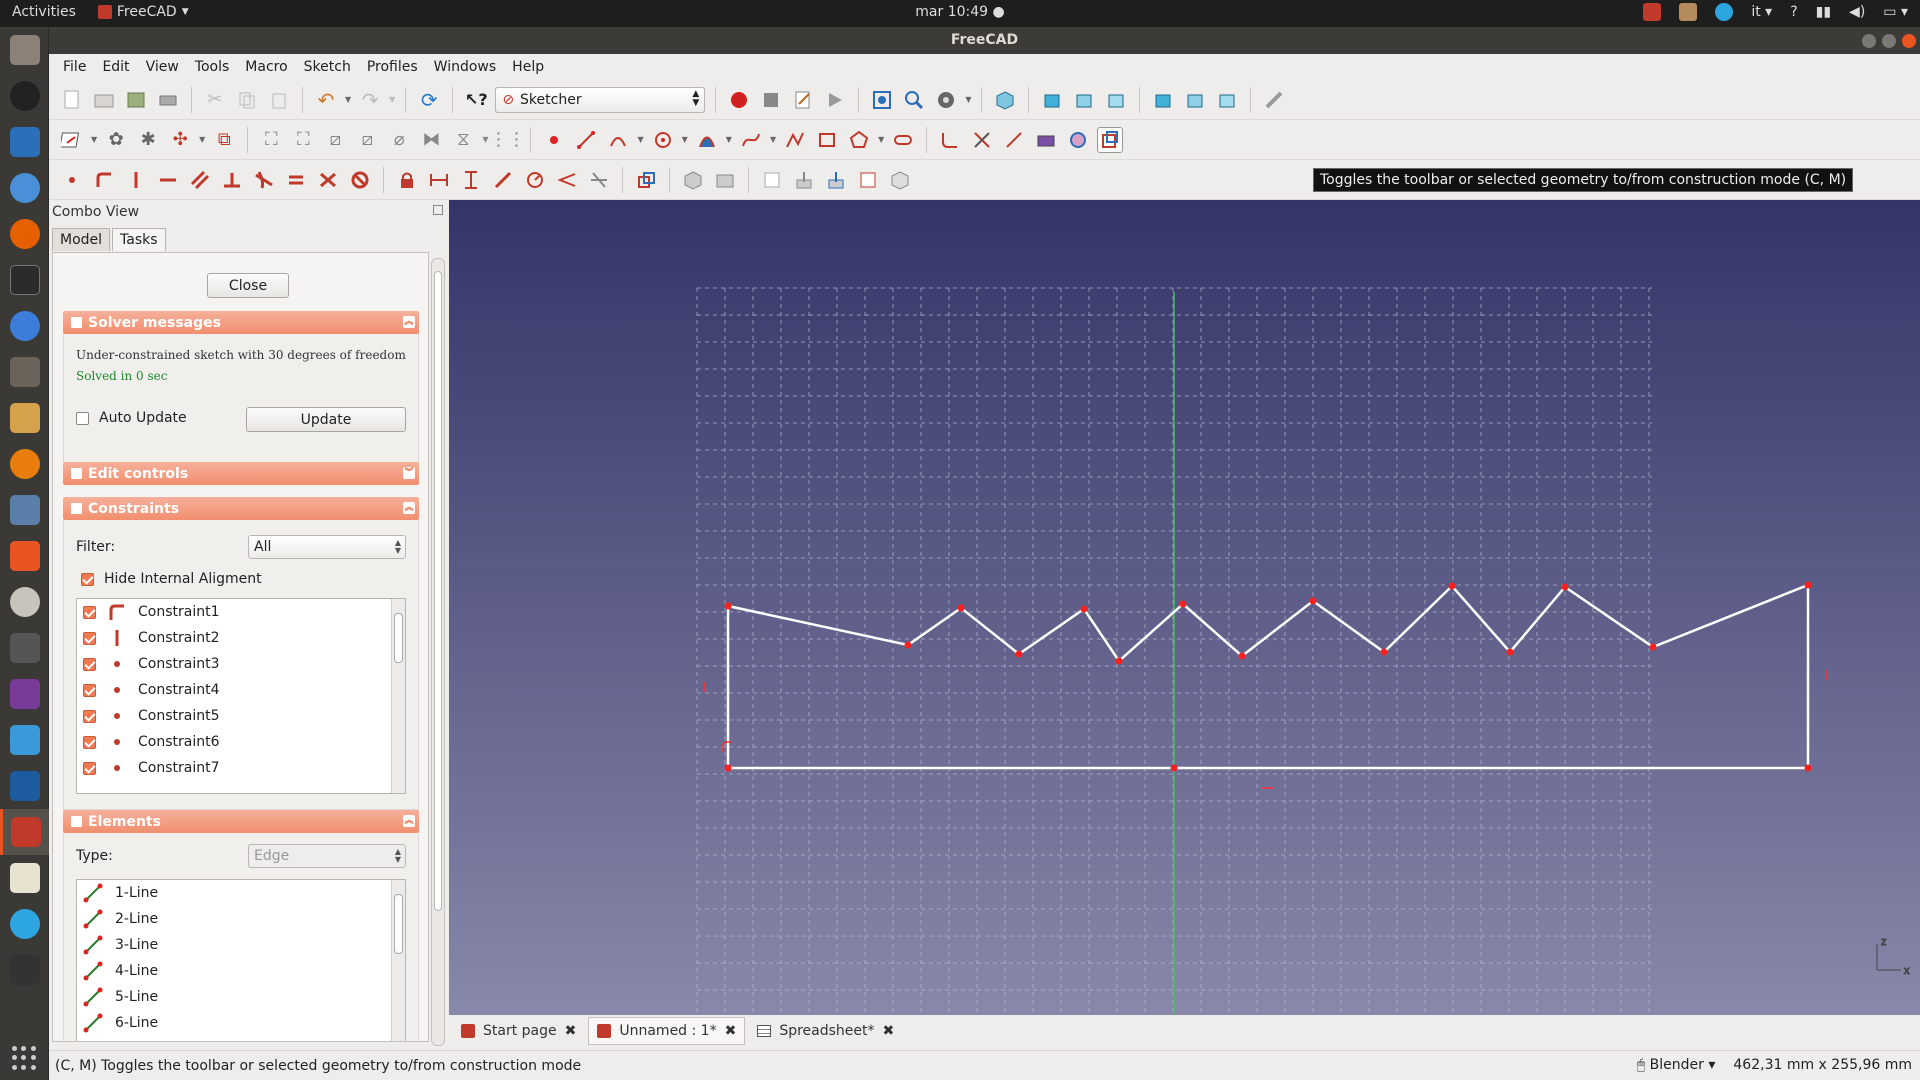 This screenshot has width=1920, height=1080. I want to click on mirror-sketch-icon: ⧉, so click(224, 140).